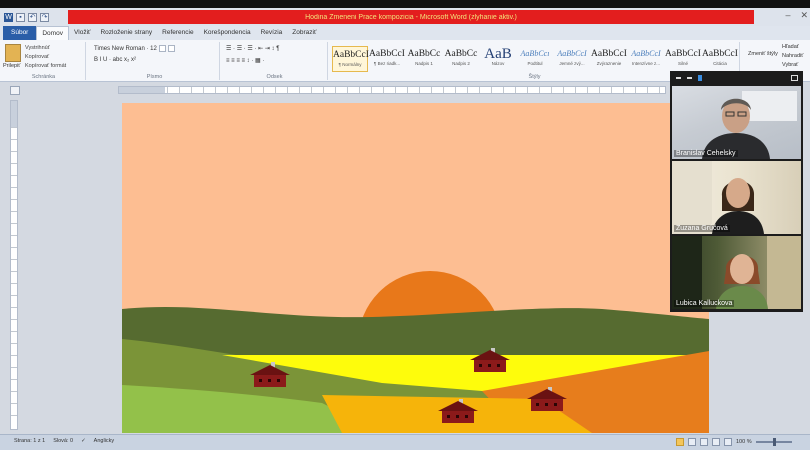 The width and height of the screenshot is (810, 450). Describe the element at coordinates (44, 17) in the screenshot. I see `redo-icon: ↷` at that location.